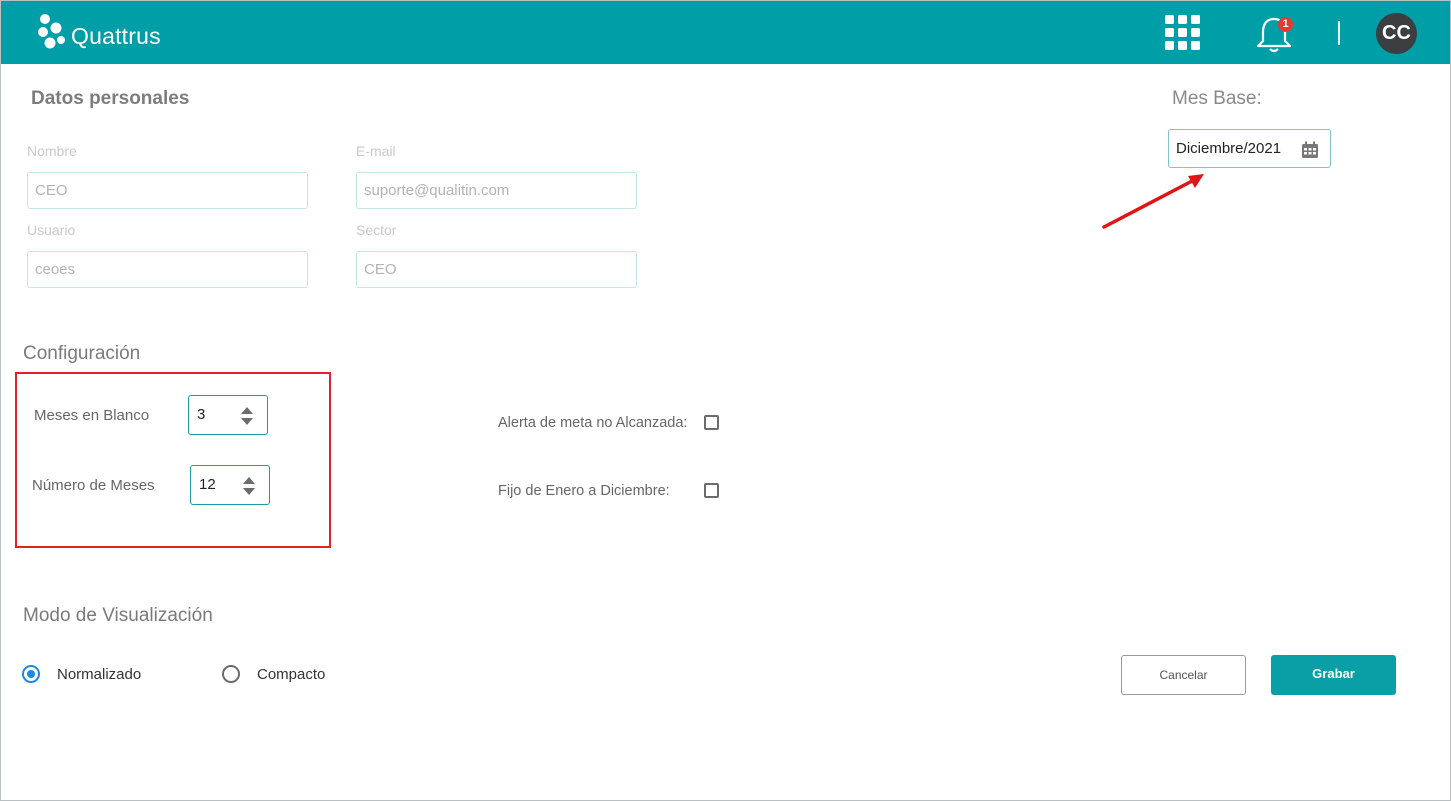  Describe the element at coordinates (496, 269) in the screenshot. I see `sector-field: CEO` at that location.